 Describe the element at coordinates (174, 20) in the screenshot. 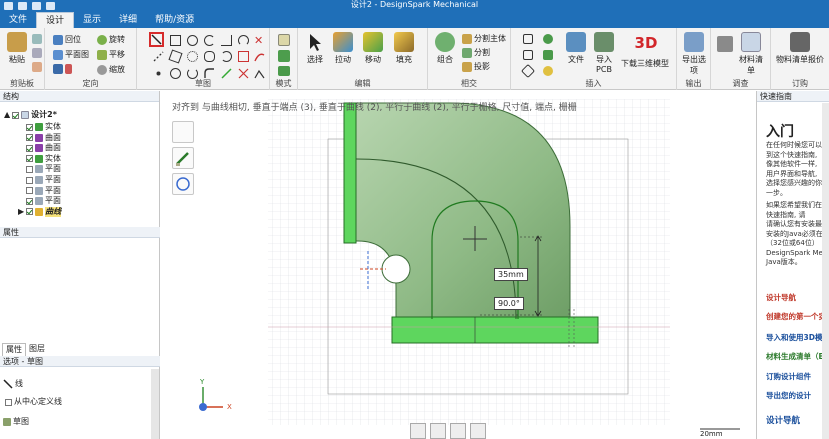

I see `tab-help: 帮助/资源` at that location.